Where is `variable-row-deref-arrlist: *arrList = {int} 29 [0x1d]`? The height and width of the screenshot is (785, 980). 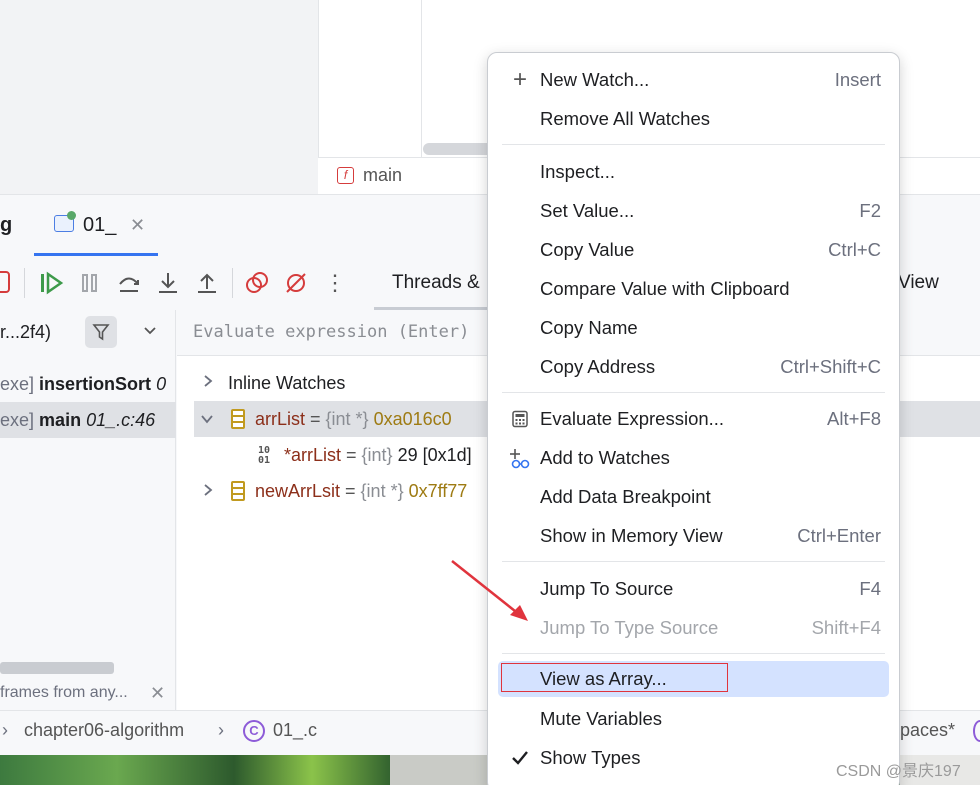
variable-row-deref-arrlist: *arrList = {int} 29 [0x1d] is located at coordinates (378, 455).